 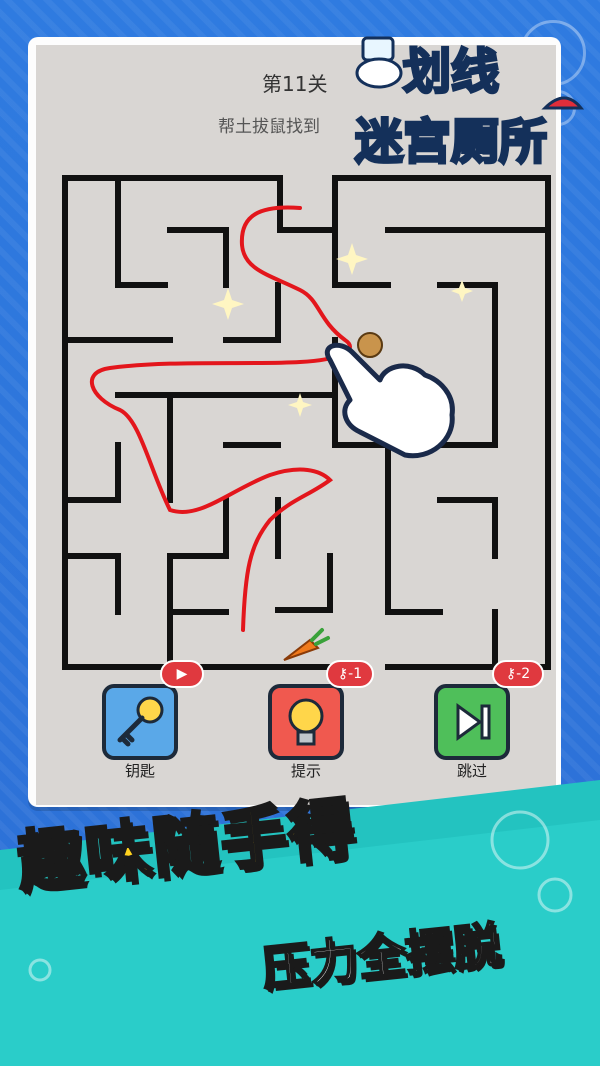 I want to click on skip-button, so click(x=472, y=722).